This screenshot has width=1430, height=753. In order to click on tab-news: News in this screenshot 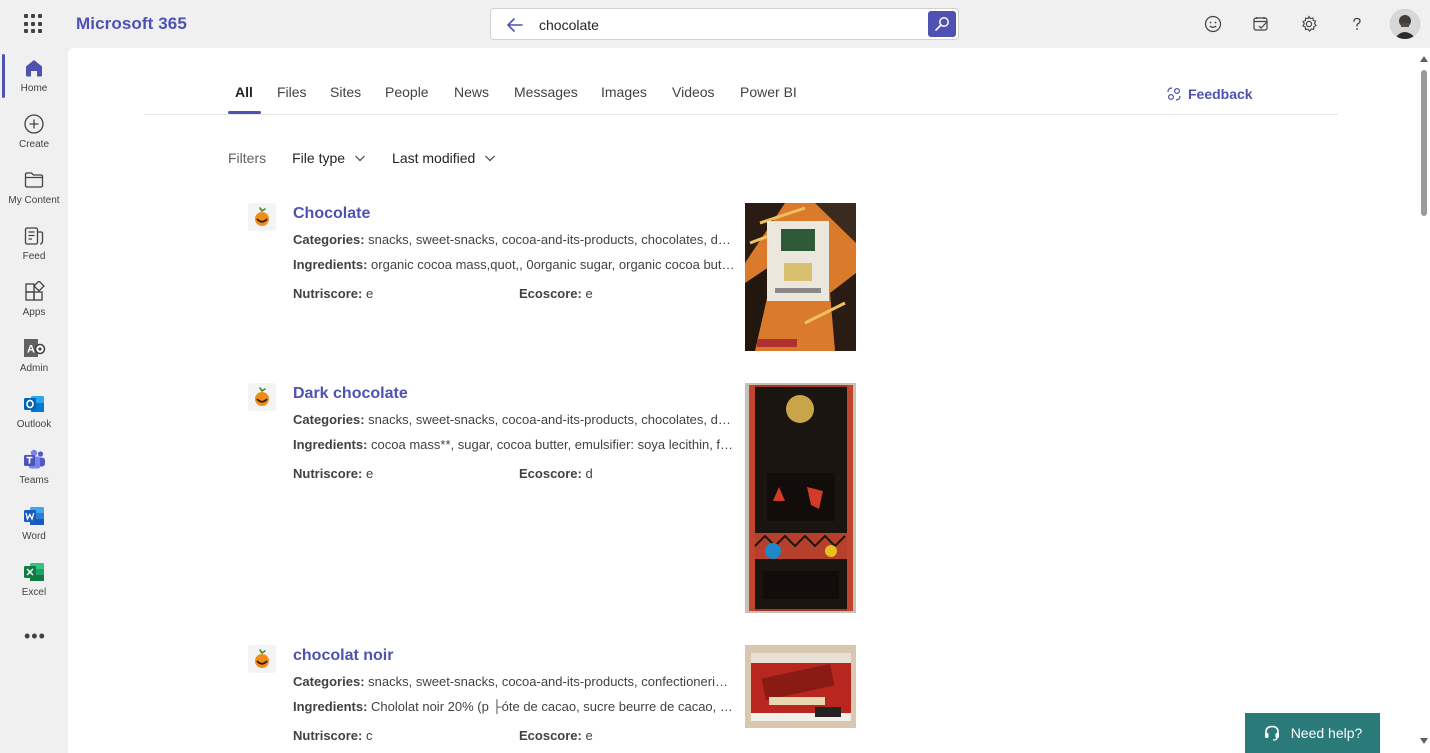, I will do `click(471, 92)`.